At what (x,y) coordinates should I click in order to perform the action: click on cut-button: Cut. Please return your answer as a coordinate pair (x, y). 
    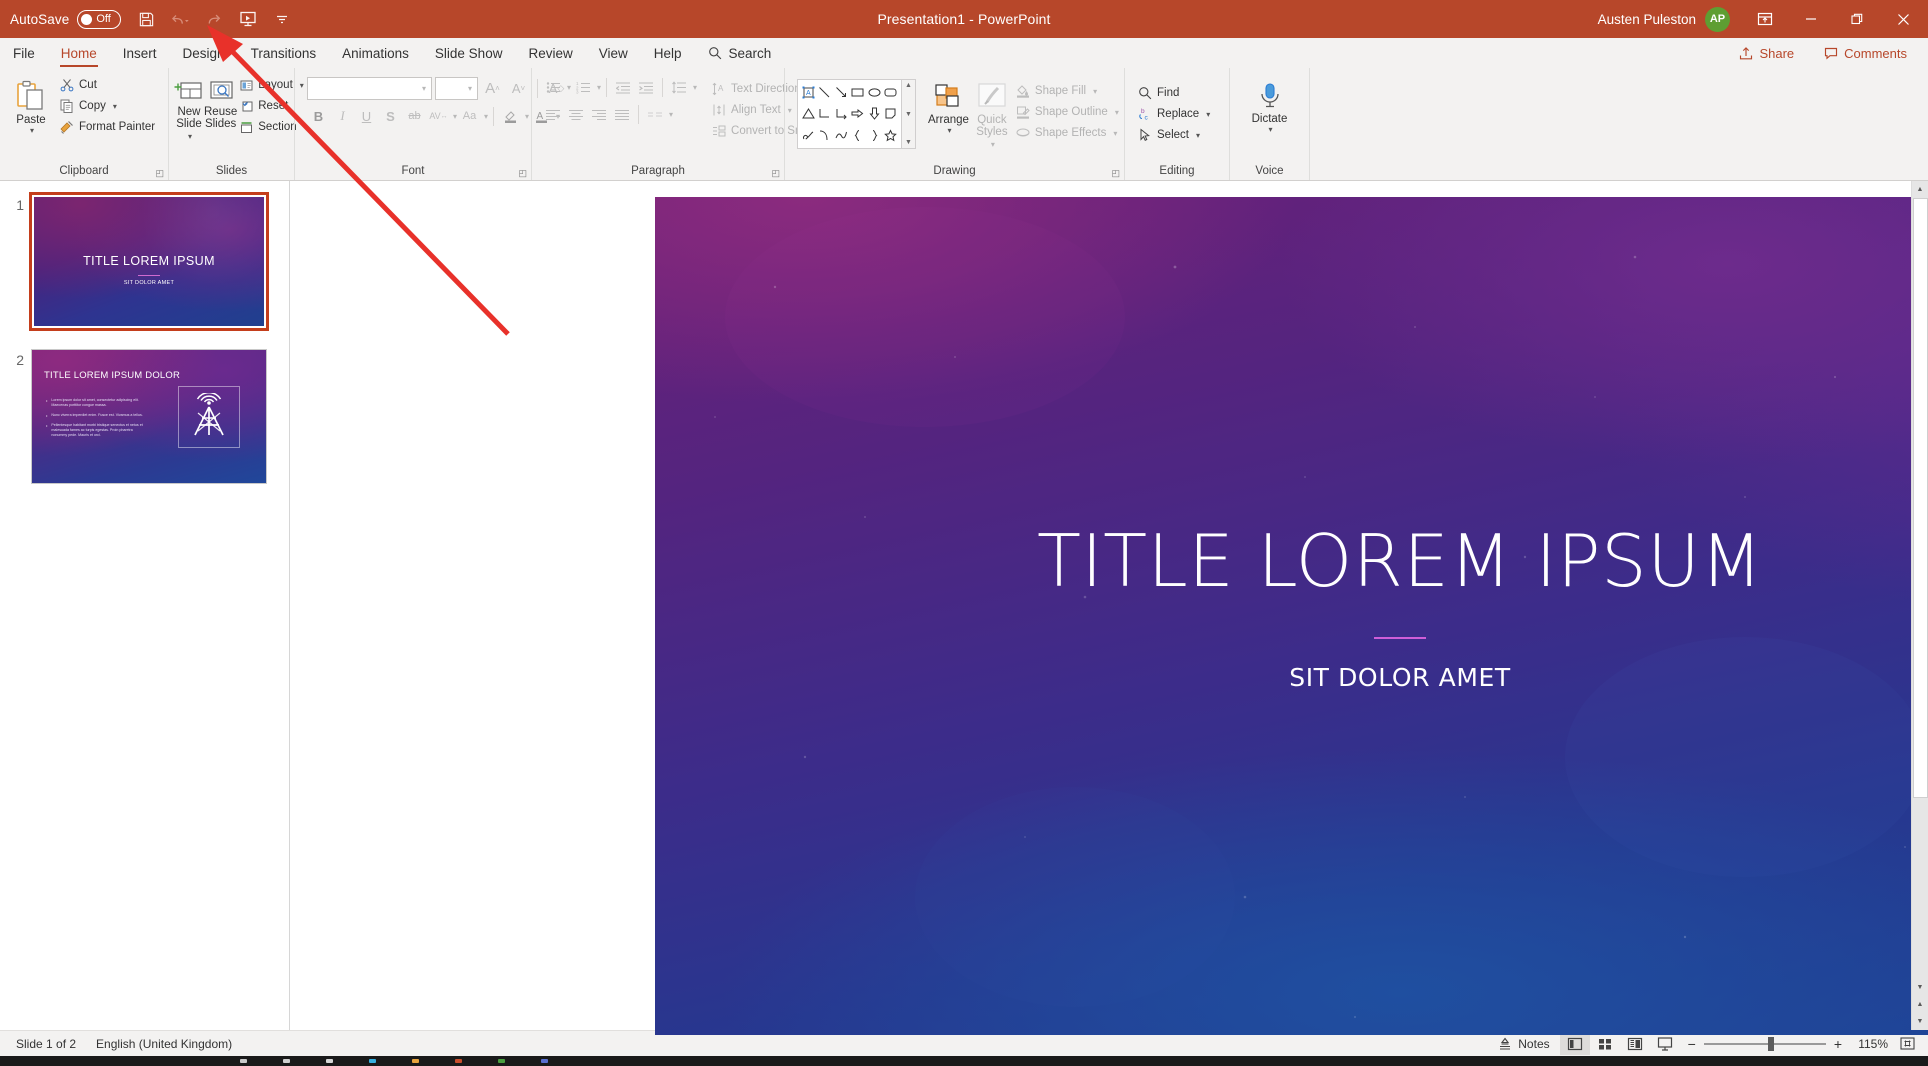
    Looking at the image, I should click on (108, 85).